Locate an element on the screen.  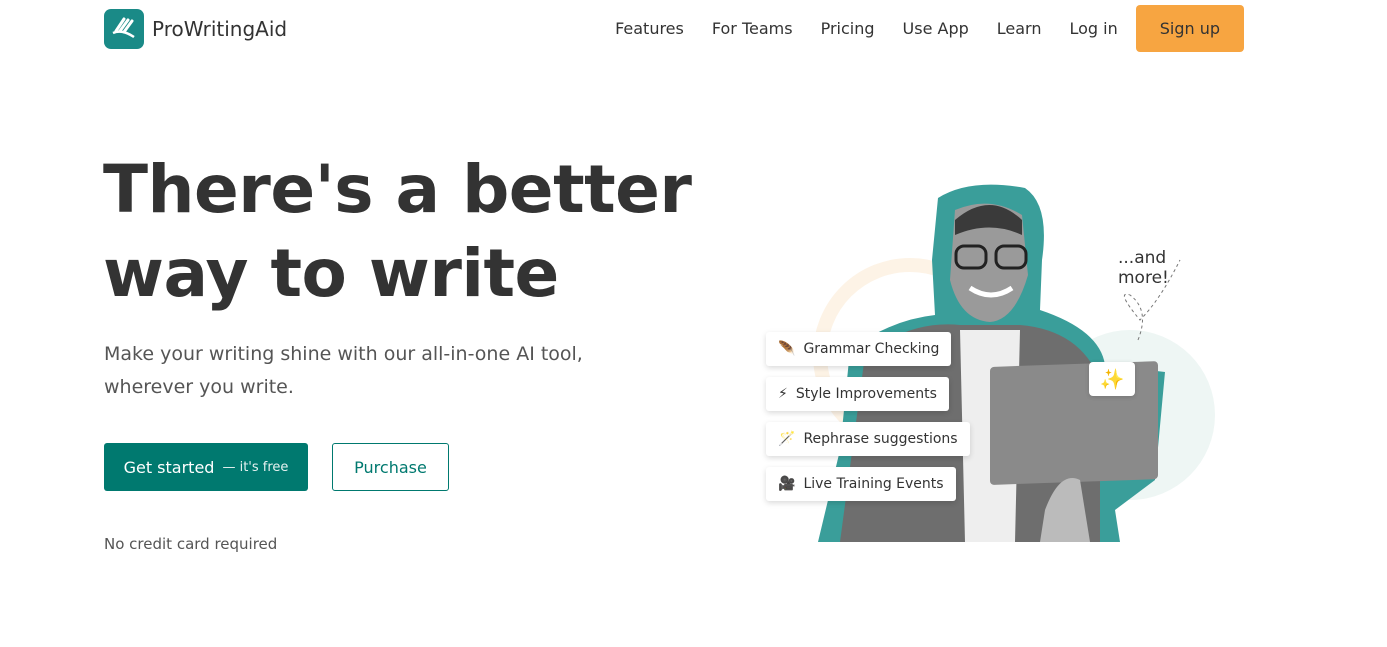
nav-for-teams: For Teams is located at coordinates (752, 28).